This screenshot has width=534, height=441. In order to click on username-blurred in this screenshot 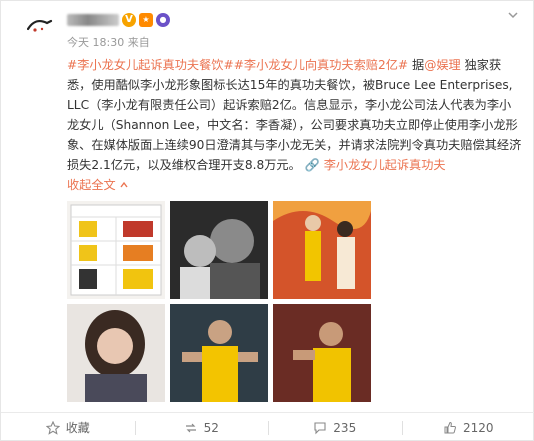, I will do `click(93, 20)`.